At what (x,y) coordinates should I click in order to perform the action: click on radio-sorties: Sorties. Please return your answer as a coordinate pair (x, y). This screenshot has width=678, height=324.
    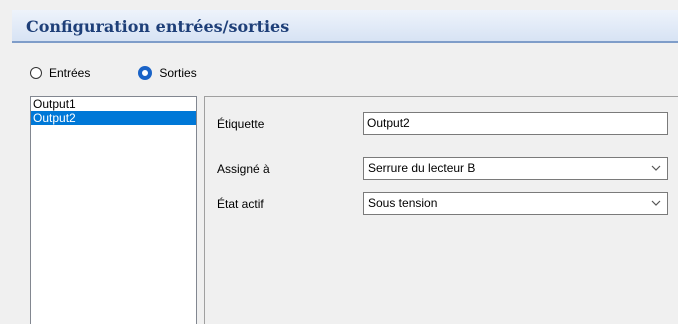
    Looking at the image, I should click on (167, 73).